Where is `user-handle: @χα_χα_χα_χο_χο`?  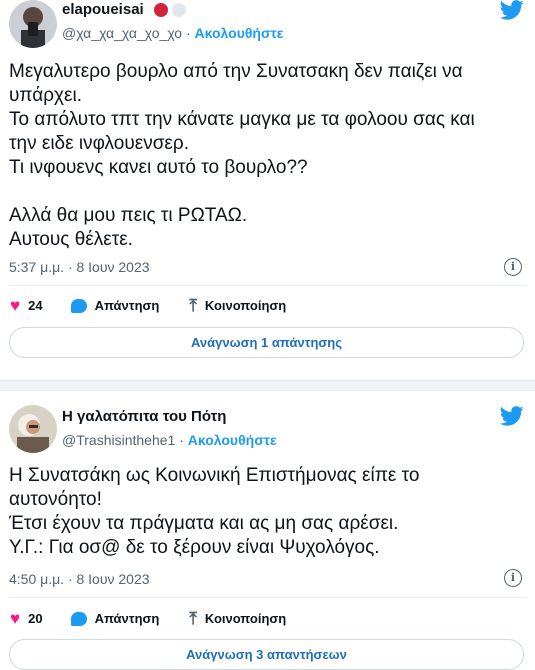 user-handle: @χα_χα_χα_χο_χο is located at coordinates (122, 33).